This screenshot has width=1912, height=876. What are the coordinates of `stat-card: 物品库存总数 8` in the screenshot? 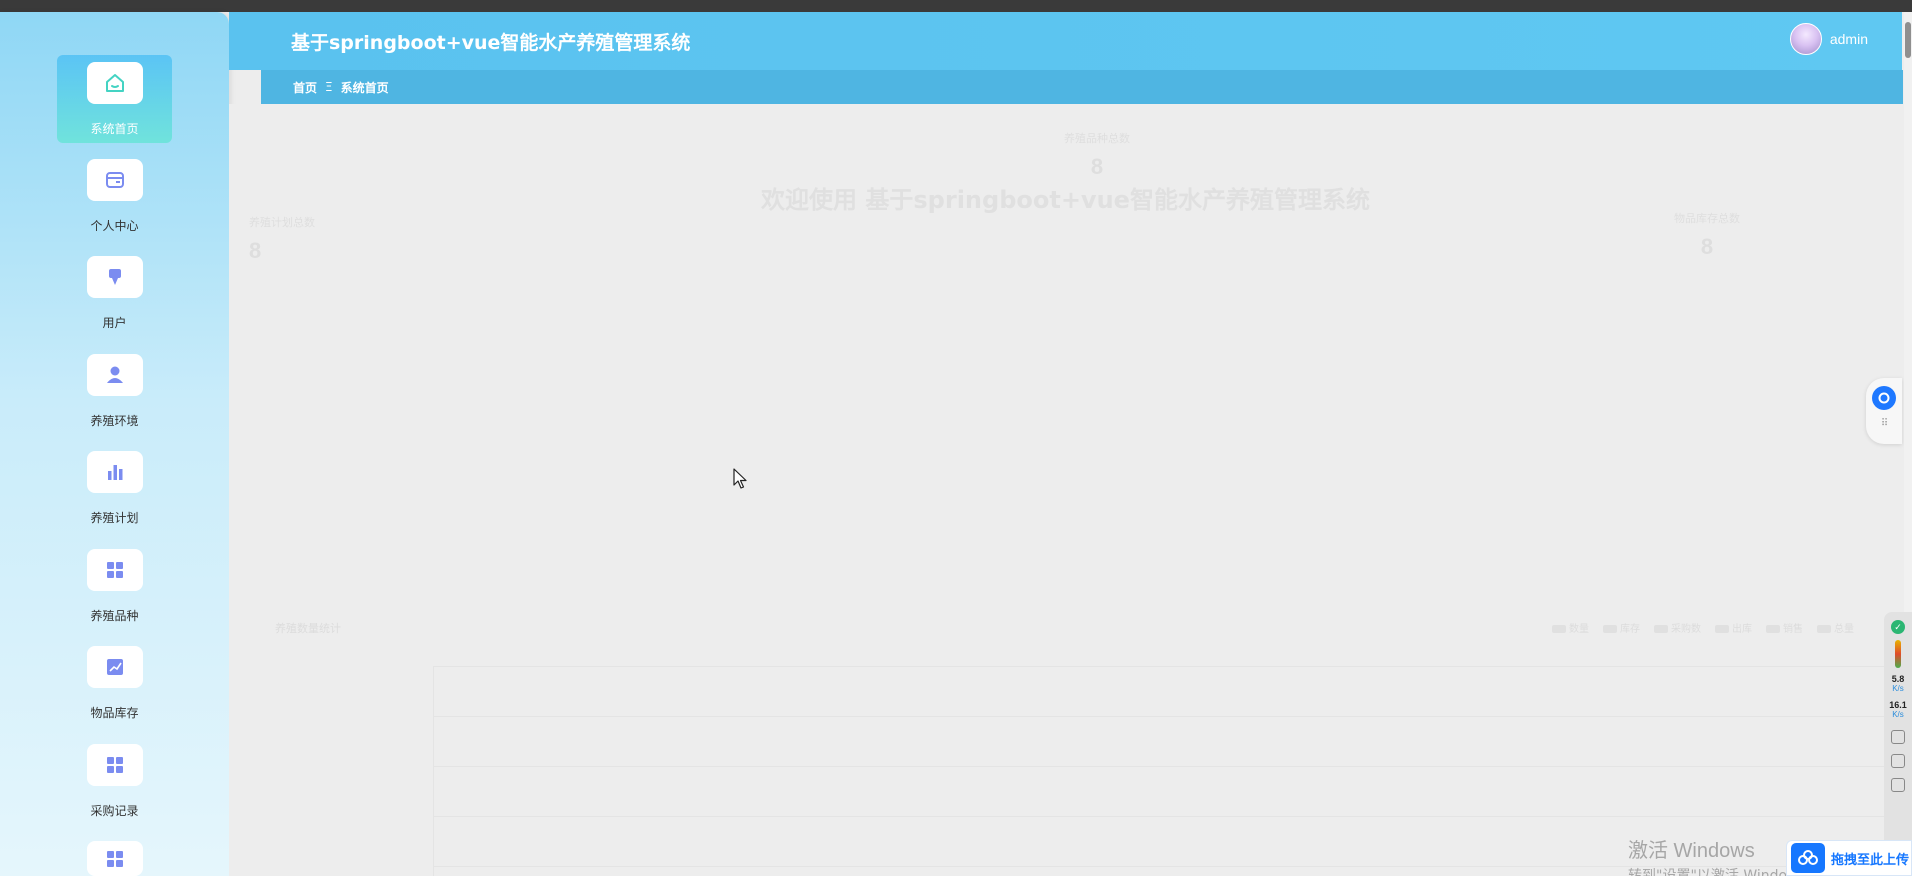 It's located at (1707, 235).